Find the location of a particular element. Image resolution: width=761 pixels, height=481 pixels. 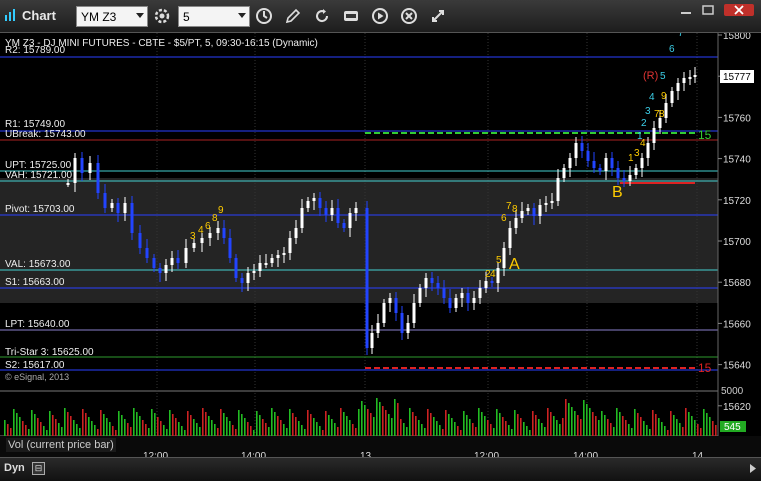

symbol-input: YM Z3 is located at coordinates (112, 16).